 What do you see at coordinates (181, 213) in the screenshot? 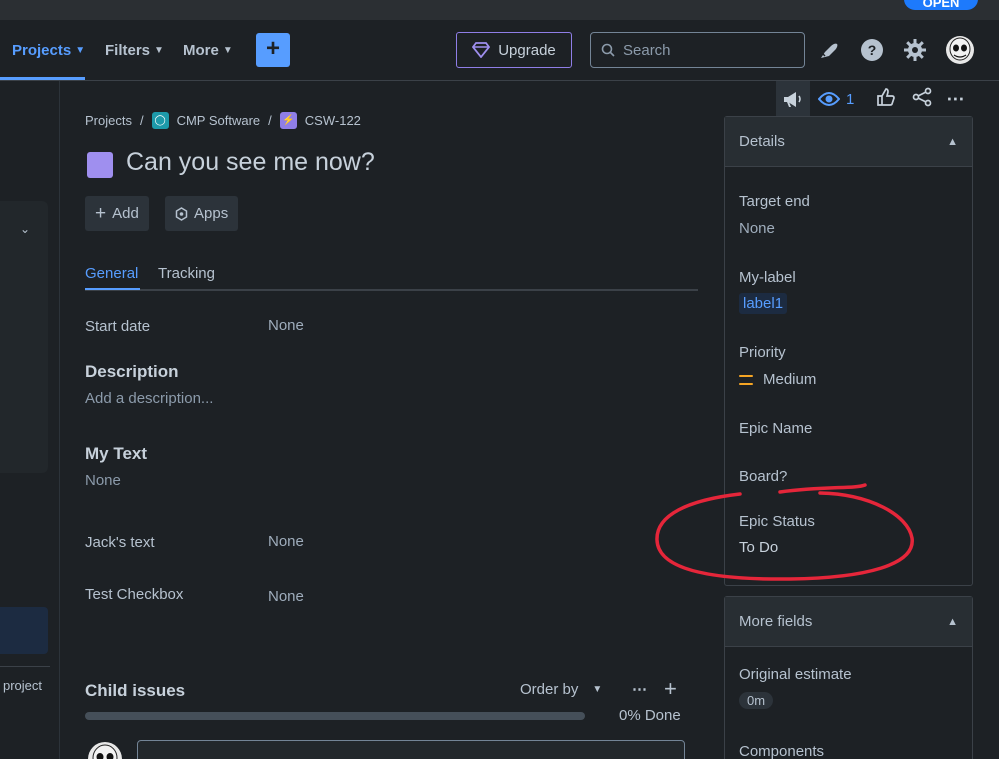
I see `apps-hexagon-icon` at bounding box center [181, 213].